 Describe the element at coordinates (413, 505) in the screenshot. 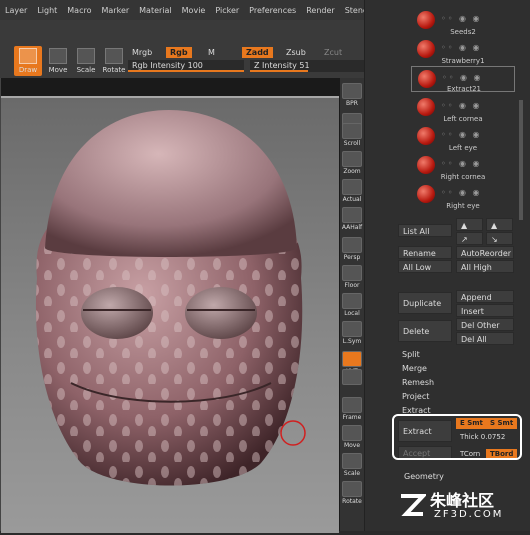

I see `logo-icon` at that location.